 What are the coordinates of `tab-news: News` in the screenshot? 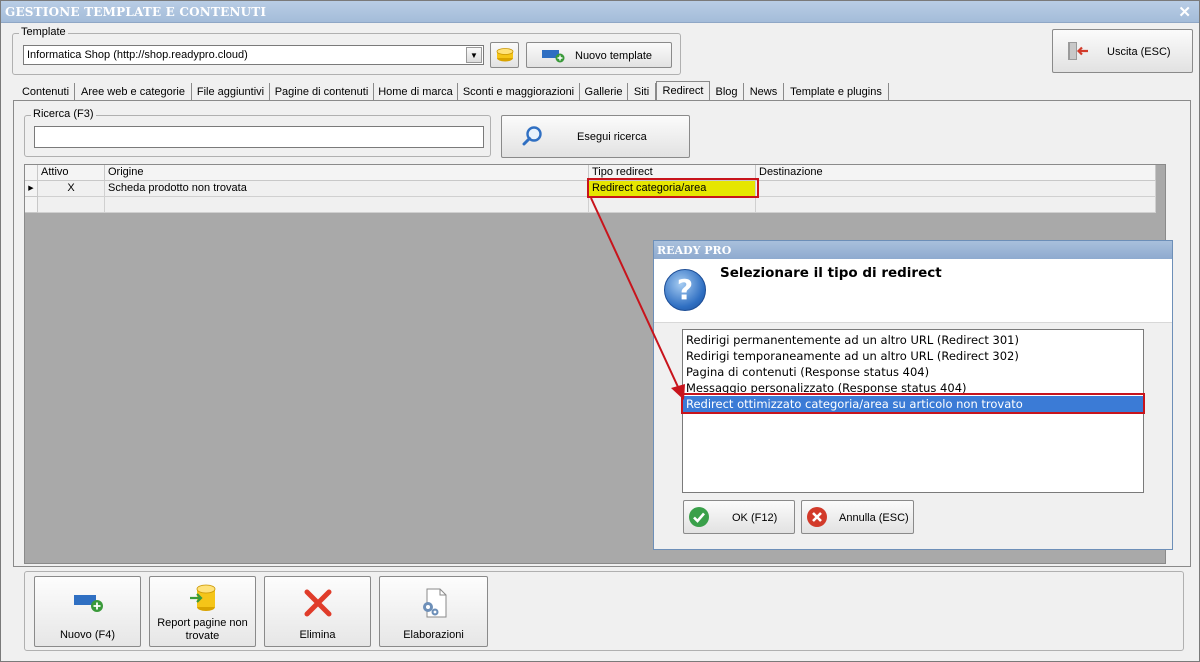 It's located at (764, 92).